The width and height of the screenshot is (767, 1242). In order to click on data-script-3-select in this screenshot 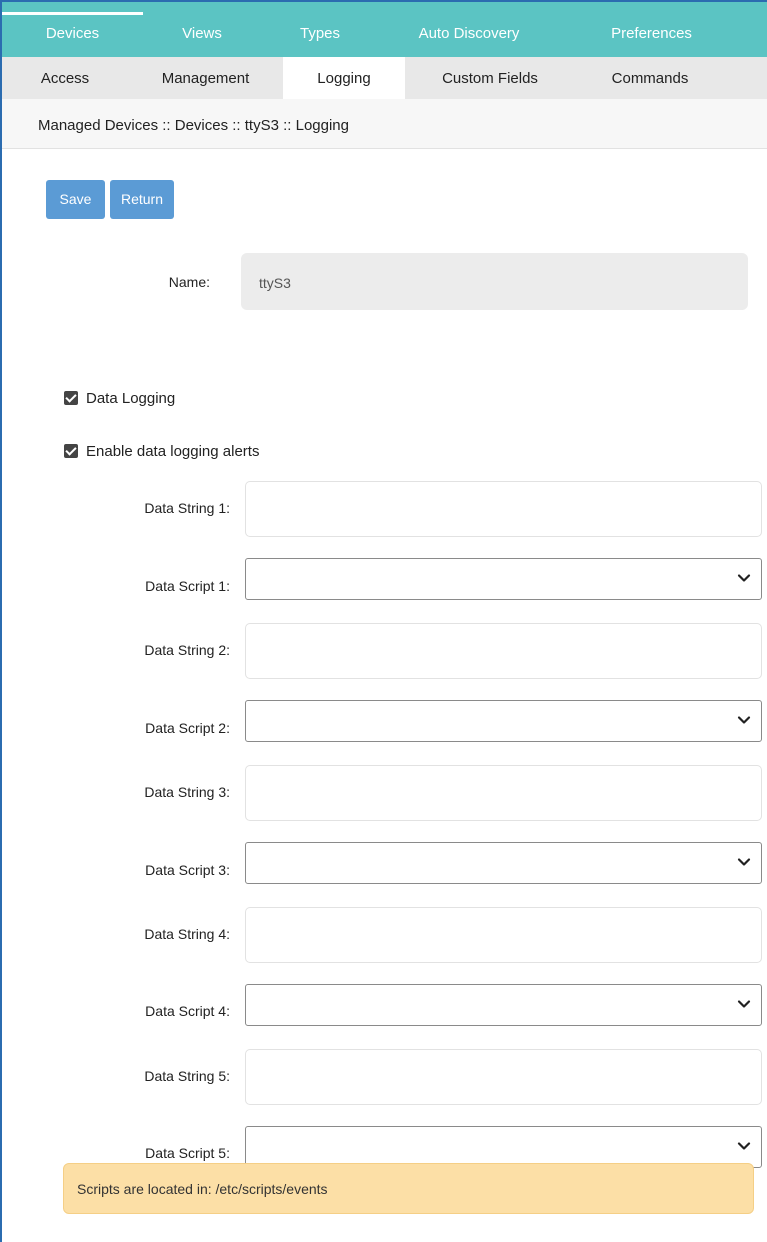, I will do `click(503, 863)`.